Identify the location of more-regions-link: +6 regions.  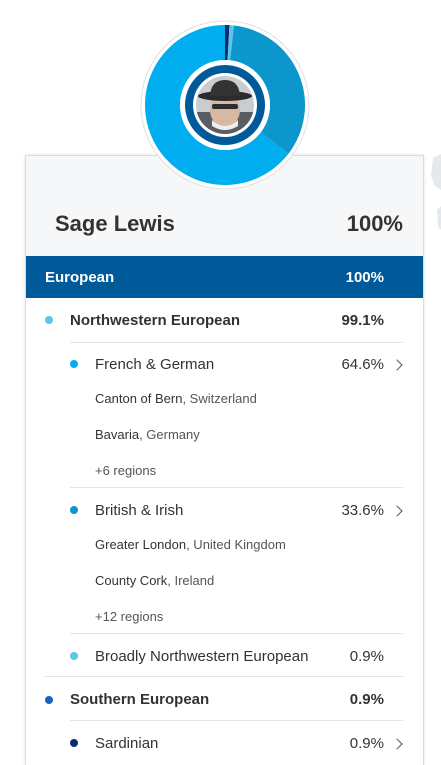
(125, 470).